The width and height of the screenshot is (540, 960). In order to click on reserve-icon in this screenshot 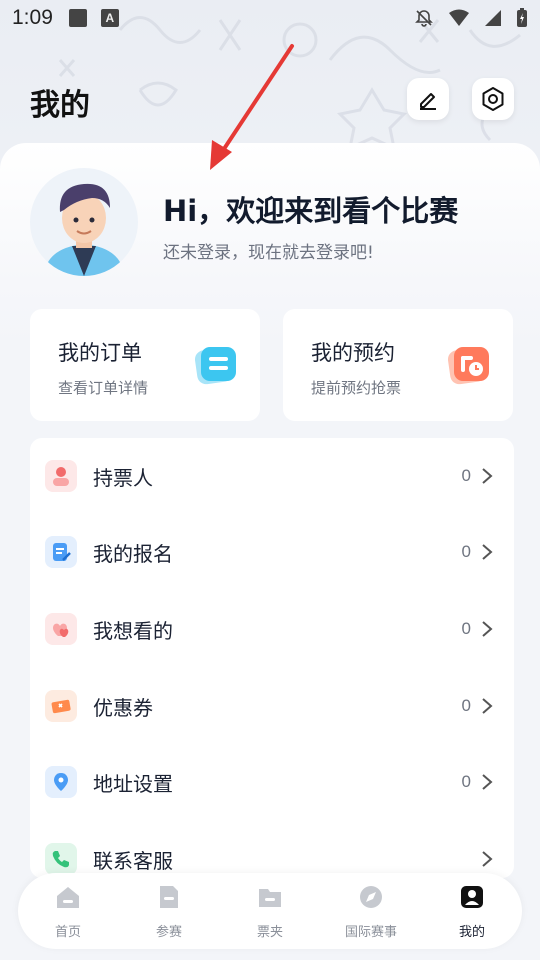, I will do `click(468, 366)`.